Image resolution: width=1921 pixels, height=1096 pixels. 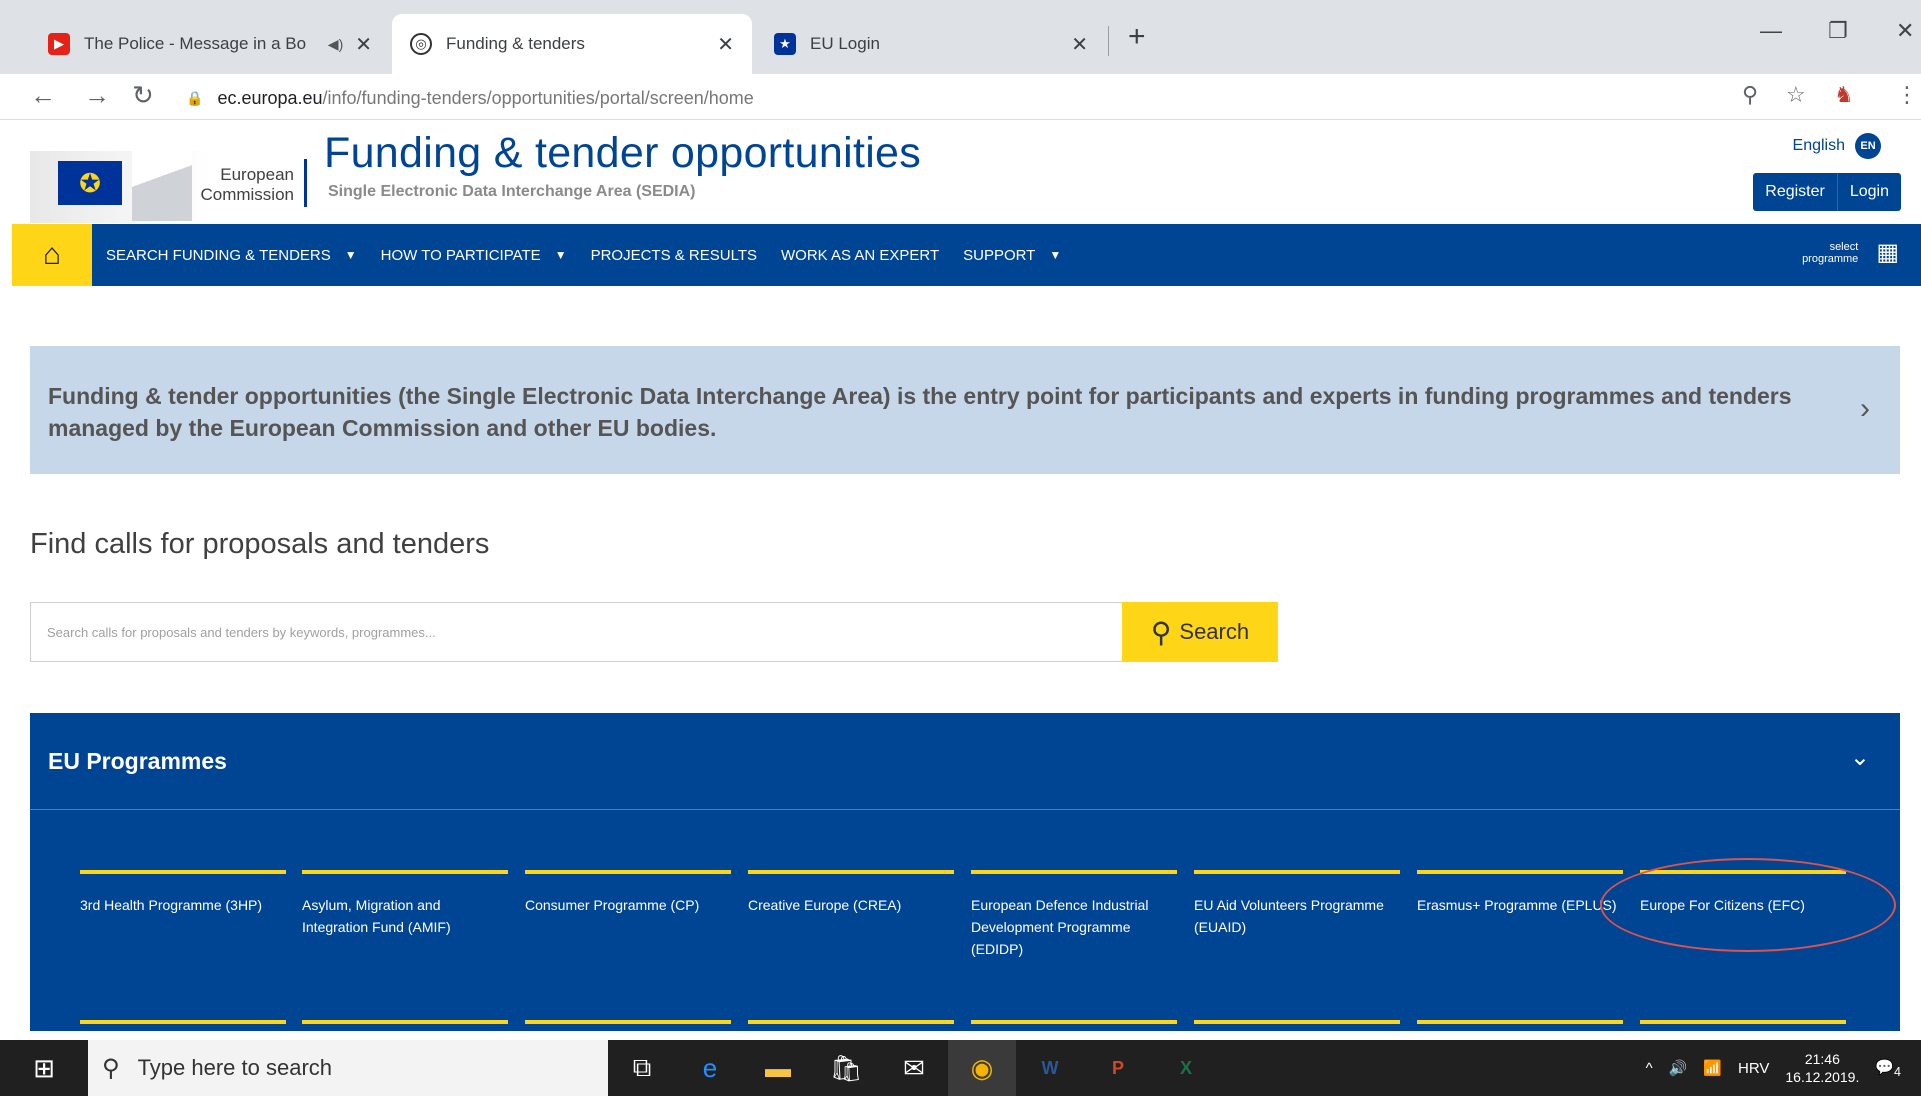 I want to click on language-badge: EN, so click(x=1868, y=146).